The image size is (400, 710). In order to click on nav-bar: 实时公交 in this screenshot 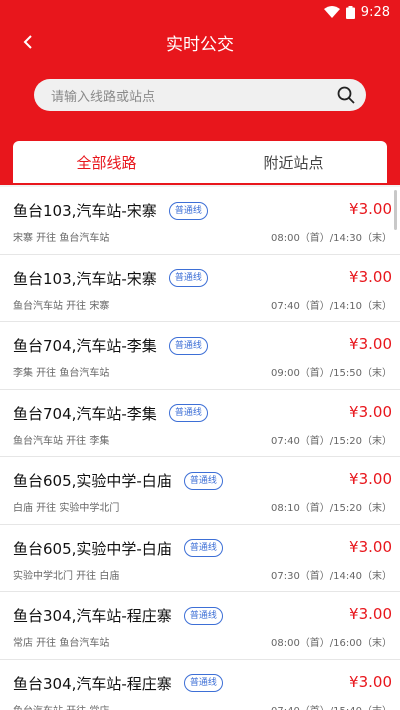, I will do `click(200, 42)`.